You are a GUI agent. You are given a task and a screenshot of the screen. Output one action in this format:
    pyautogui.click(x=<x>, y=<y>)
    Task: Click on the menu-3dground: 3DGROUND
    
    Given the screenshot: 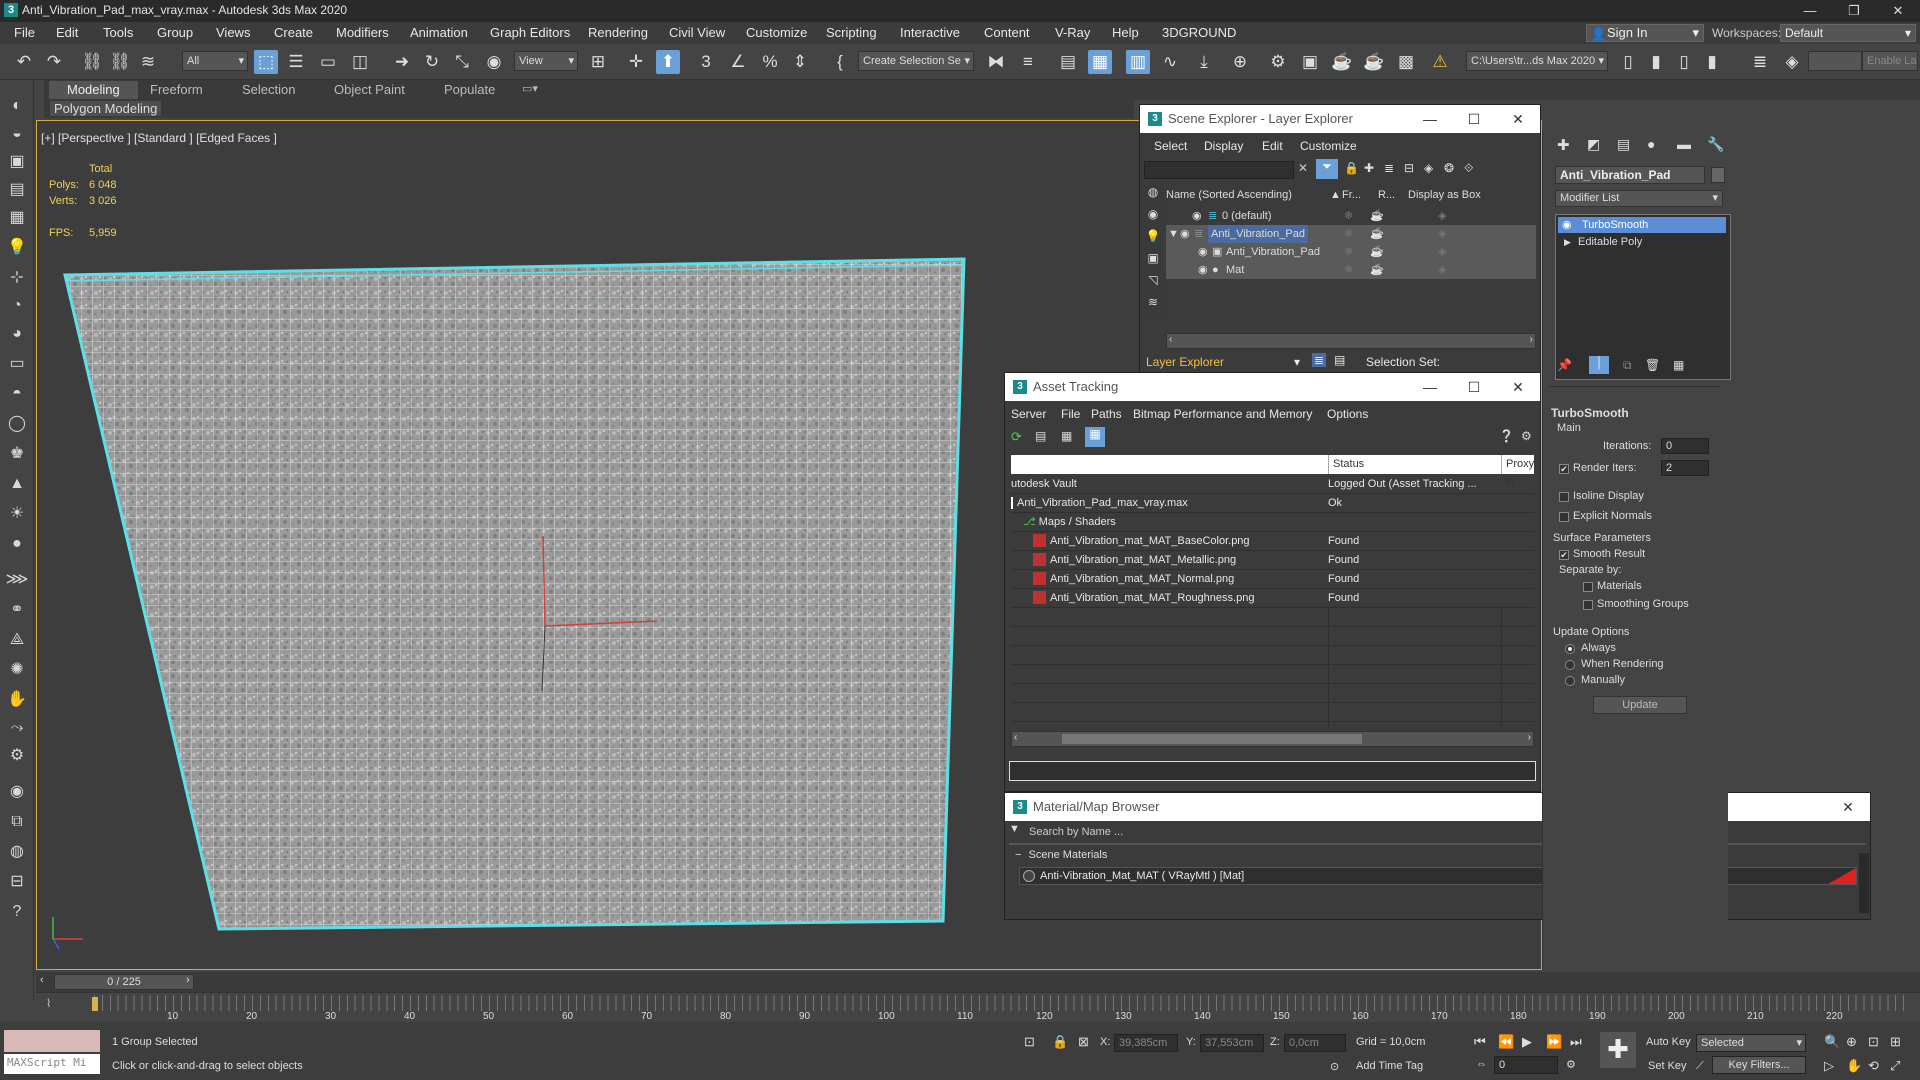 What is the action you would take?
    pyautogui.click(x=1199, y=32)
    